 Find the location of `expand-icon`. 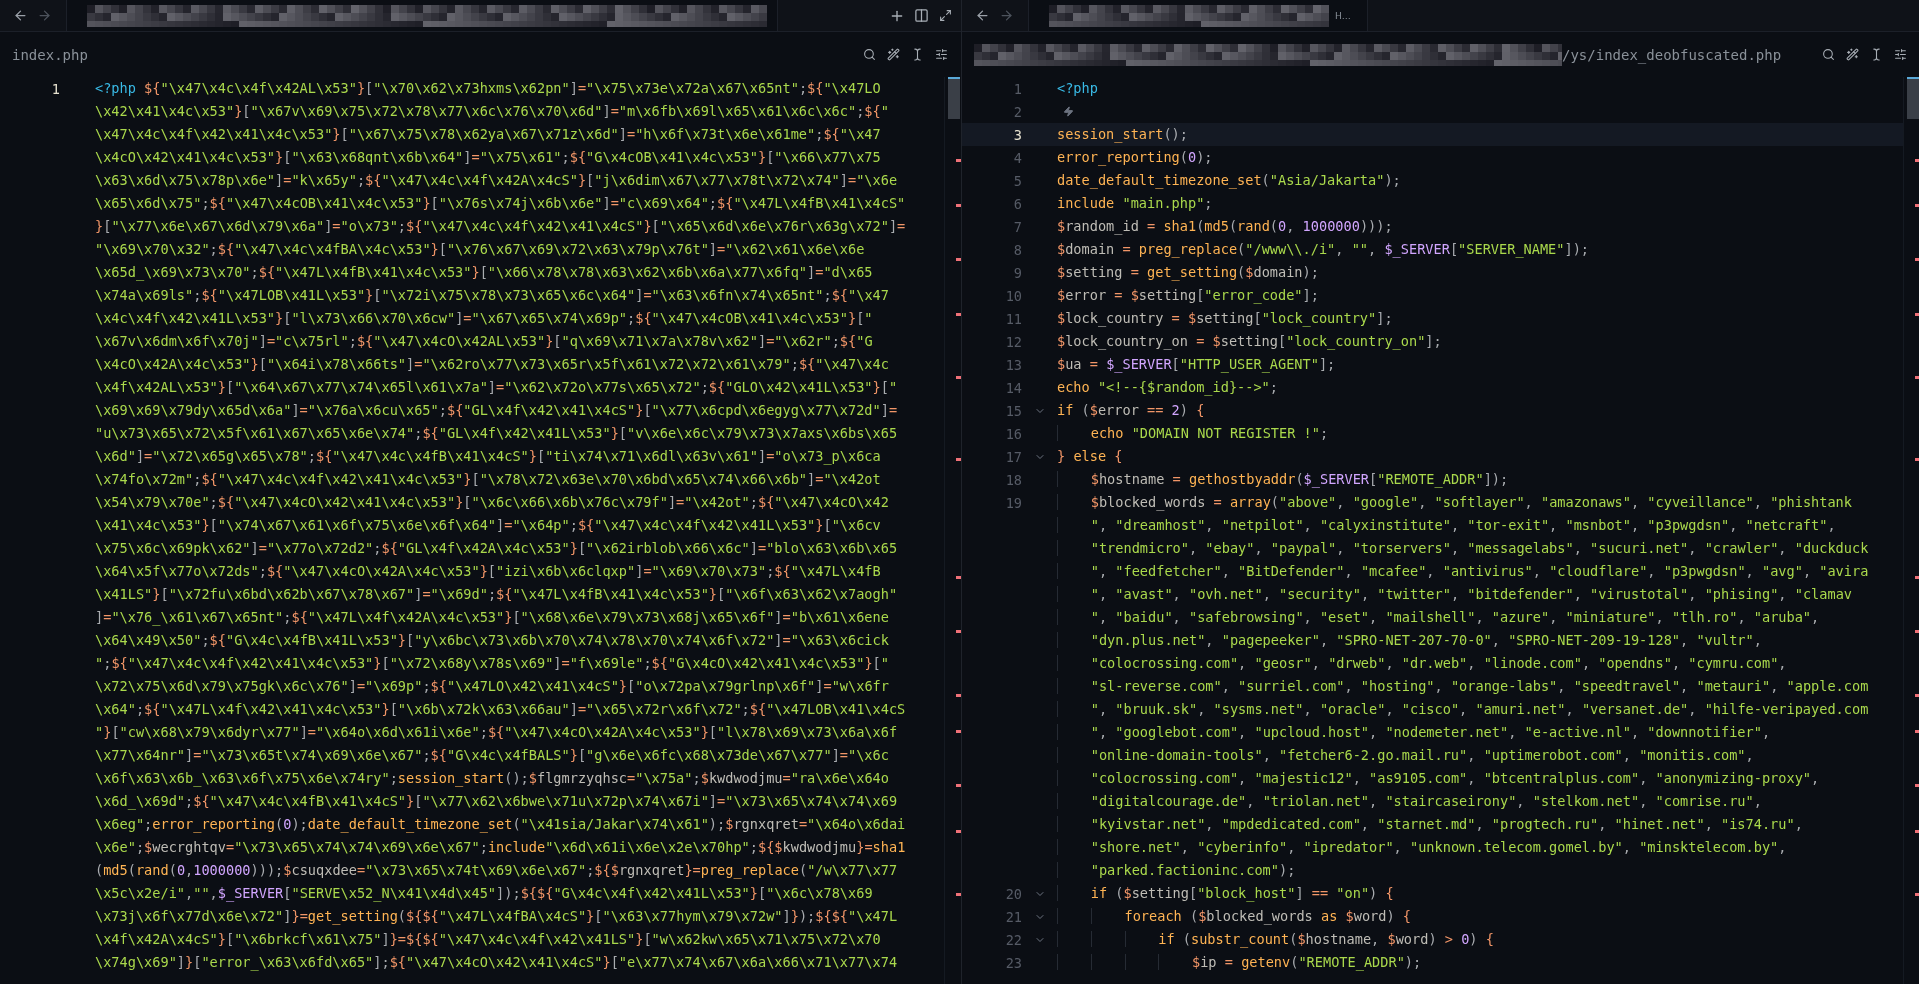

expand-icon is located at coordinates (945, 15).